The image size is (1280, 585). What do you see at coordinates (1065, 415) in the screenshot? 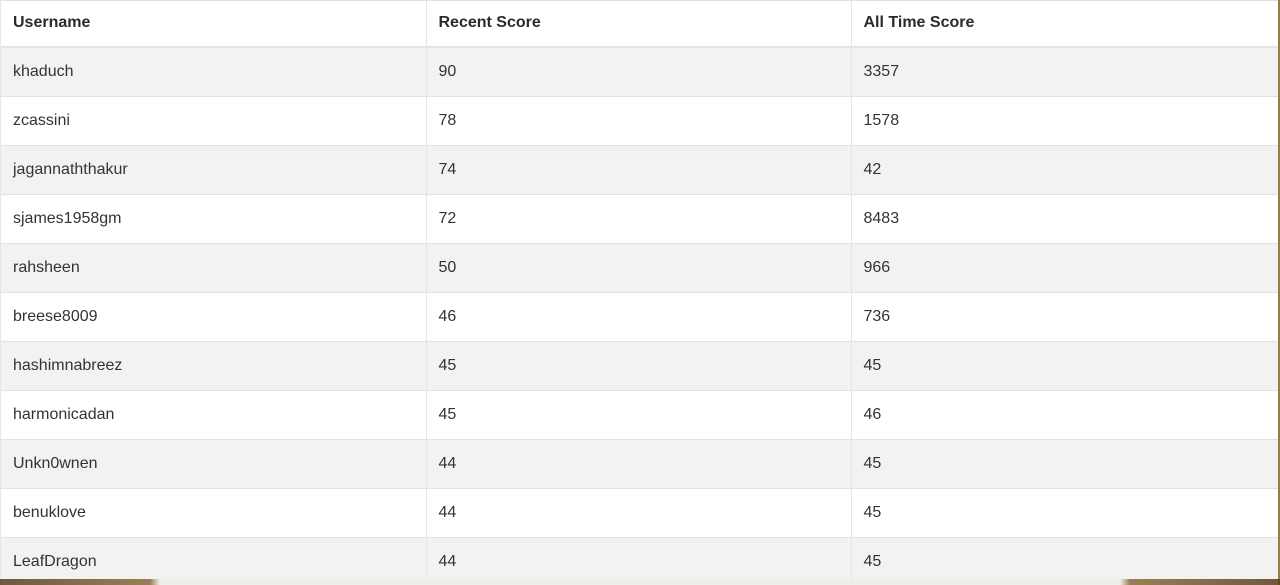
I see `cell-all-time-score: 46` at bounding box center [1065, 415].